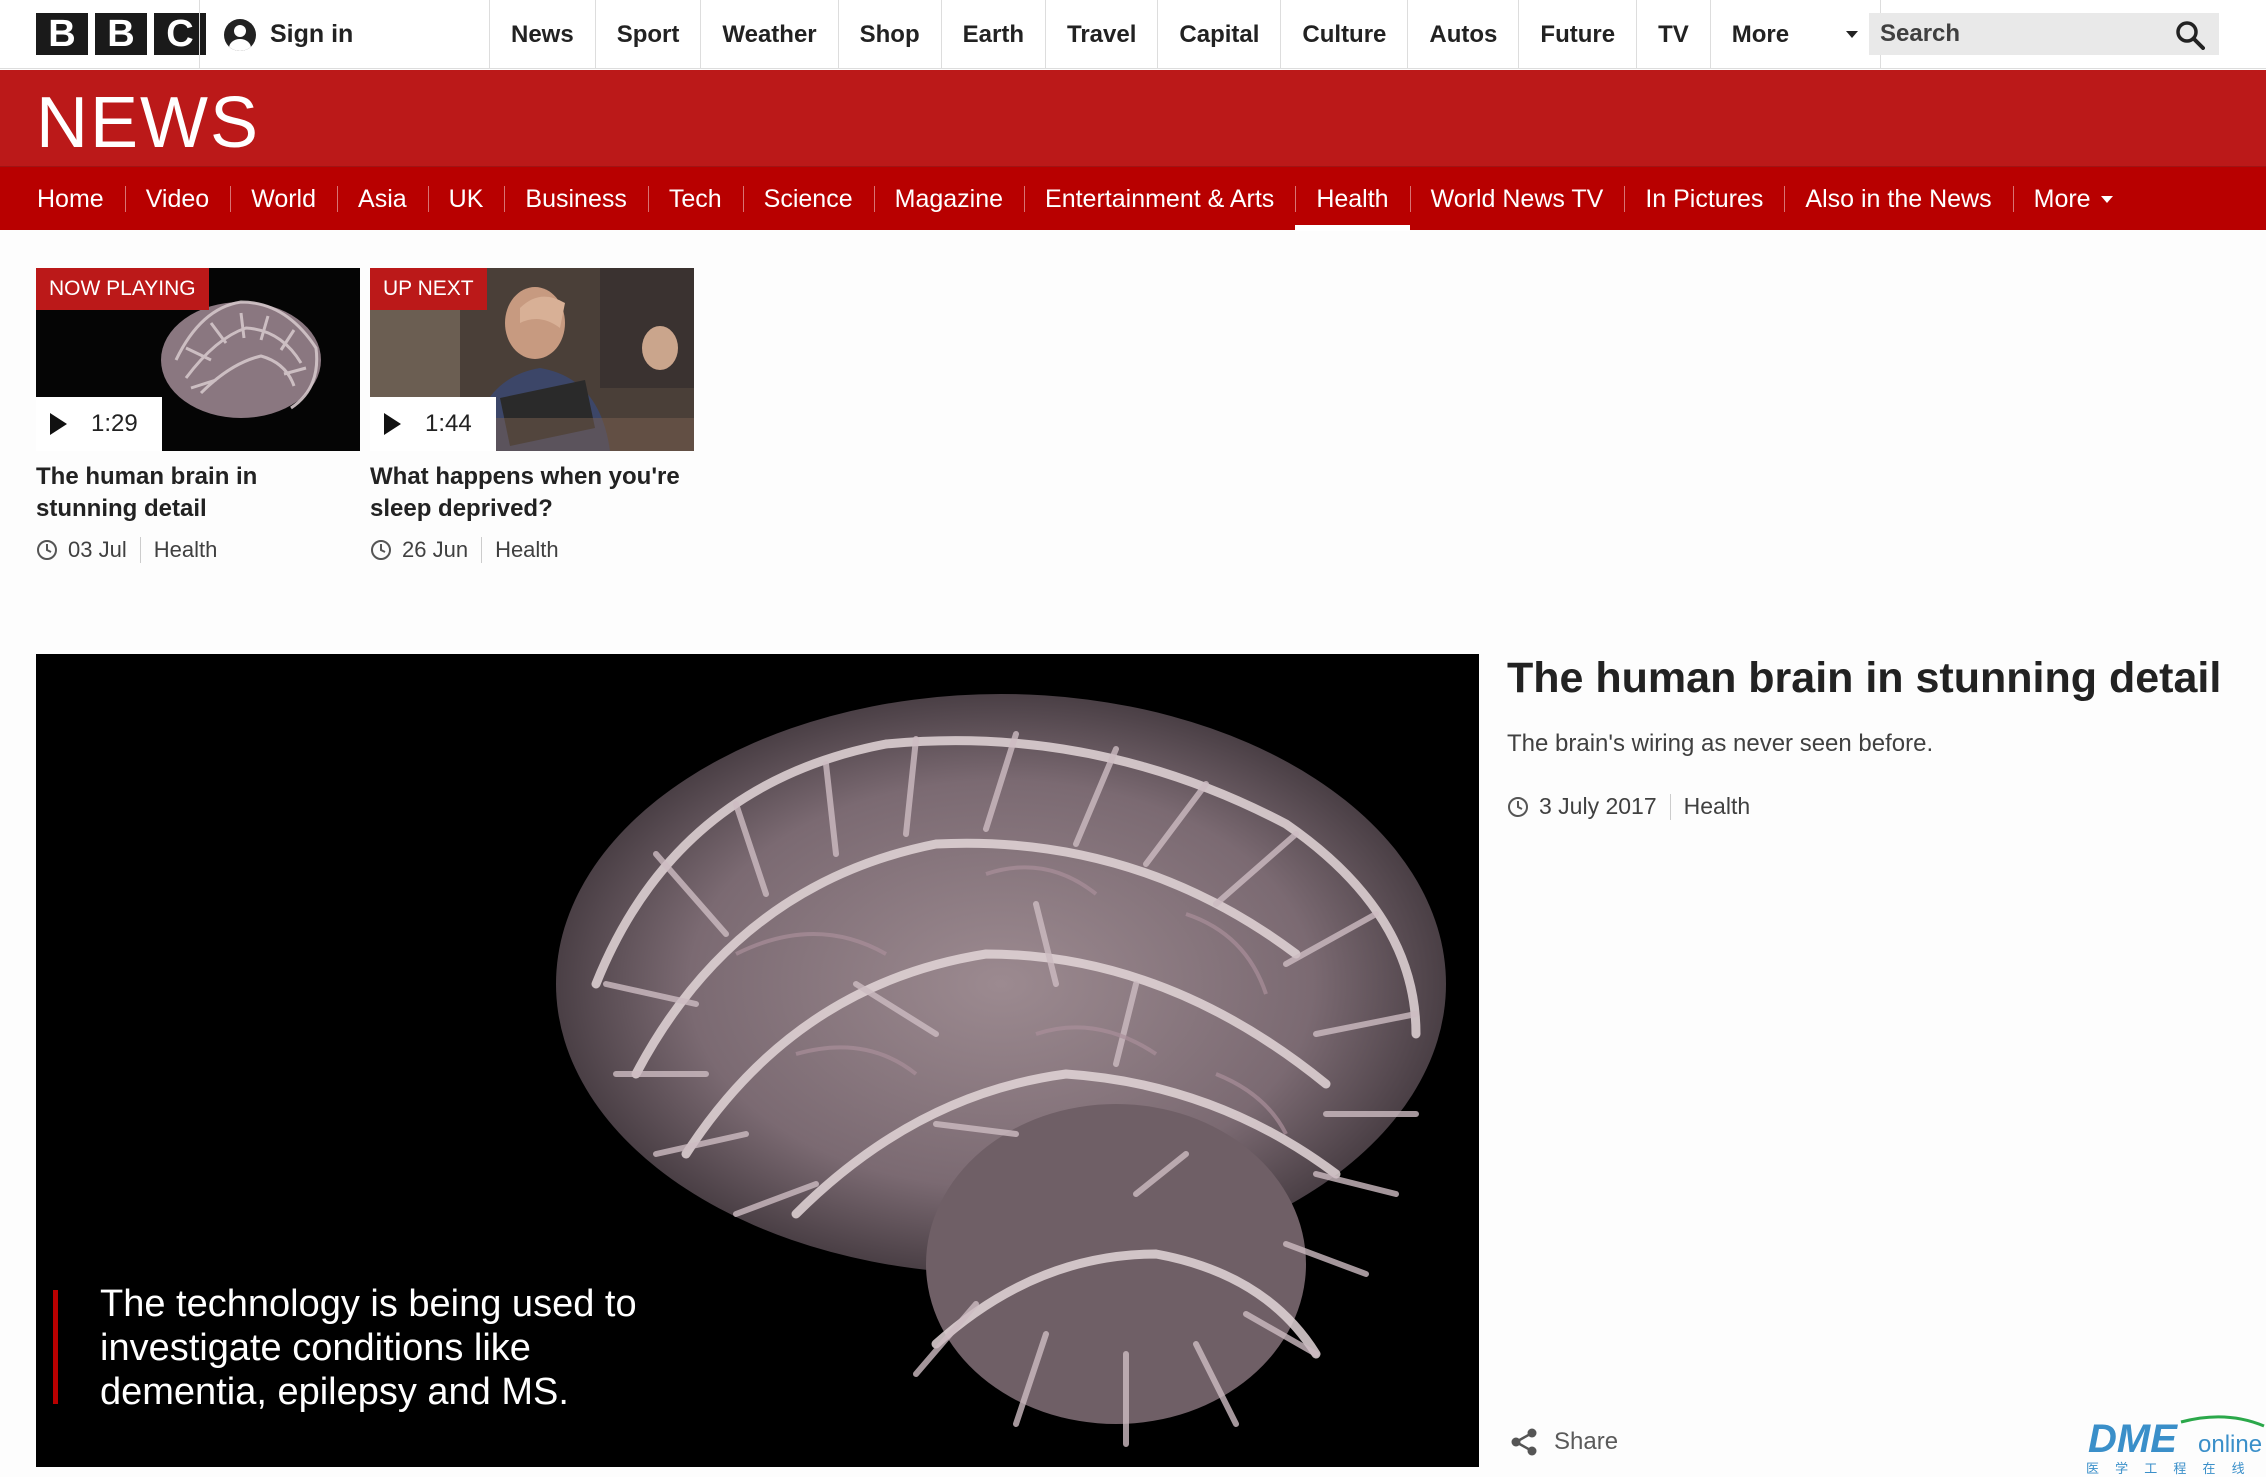 This screenshot has width=2266, height=1477. What do you see at coordinates (1920, 33) in the screenshot?
I see `search-placeholder: Search` at bounding box center [1920, 33].